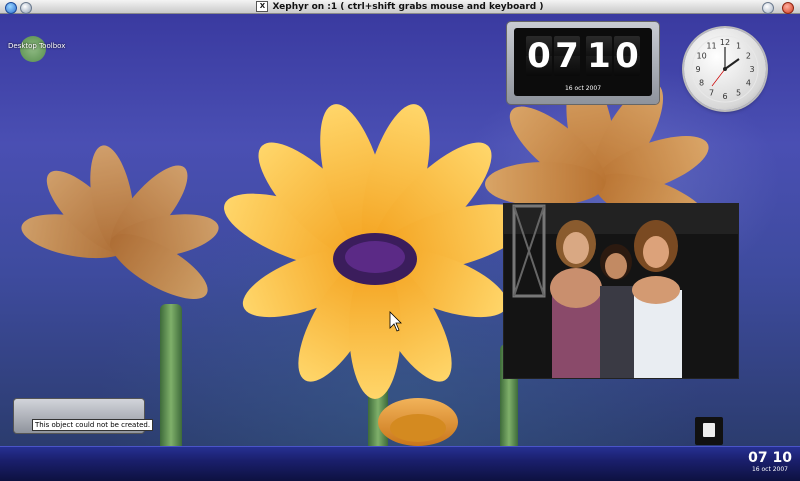  I want to click on flip-clock-date: 16 oct 2007, so click(583, 88).